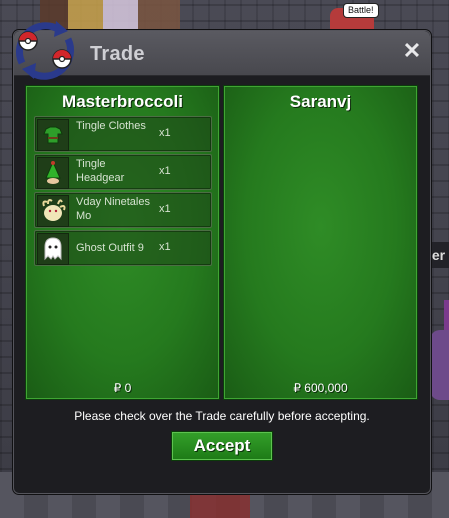 This screenshot has height=518, width=449. Describe the element at coordinates (320, 101) in the screenshot. I see `player-name: Saranvj` at that location.